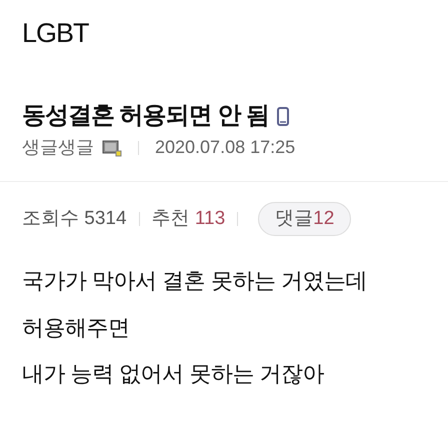 This screenshot has height=448, width=448. I want to click on body-line: 허용해주면, so click(76, 328).